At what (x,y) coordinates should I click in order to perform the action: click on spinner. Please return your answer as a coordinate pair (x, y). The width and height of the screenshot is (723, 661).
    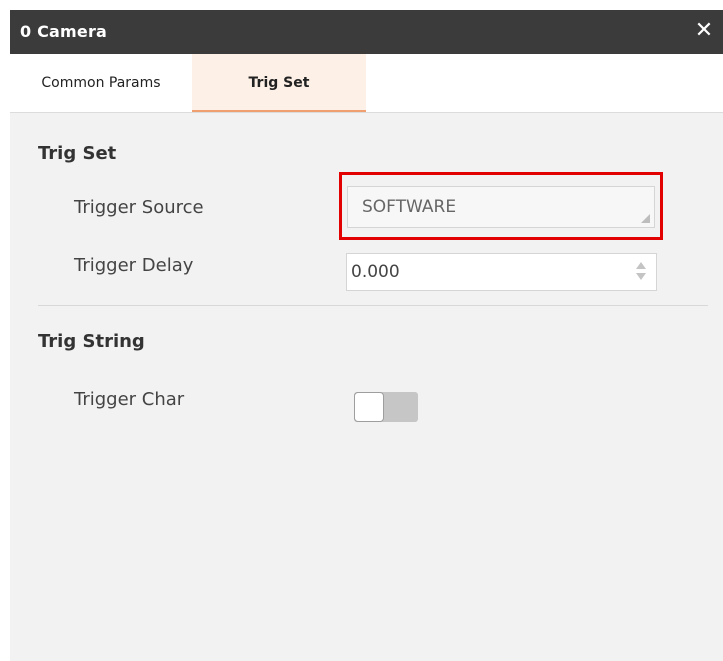
    Looking at the image, I should click on (642, 272).